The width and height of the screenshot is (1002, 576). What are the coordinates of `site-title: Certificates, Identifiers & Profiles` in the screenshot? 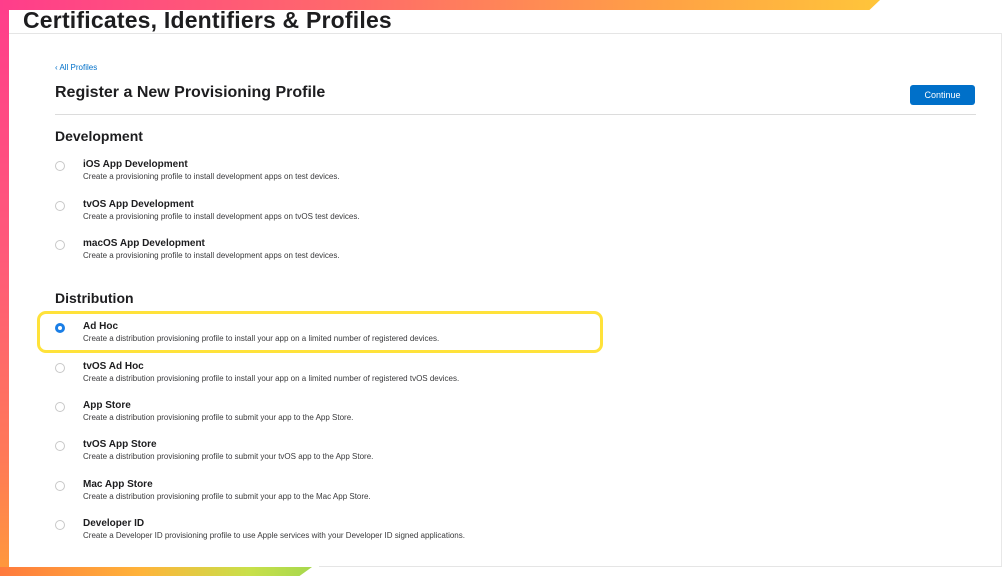 It's located at (207, 20).